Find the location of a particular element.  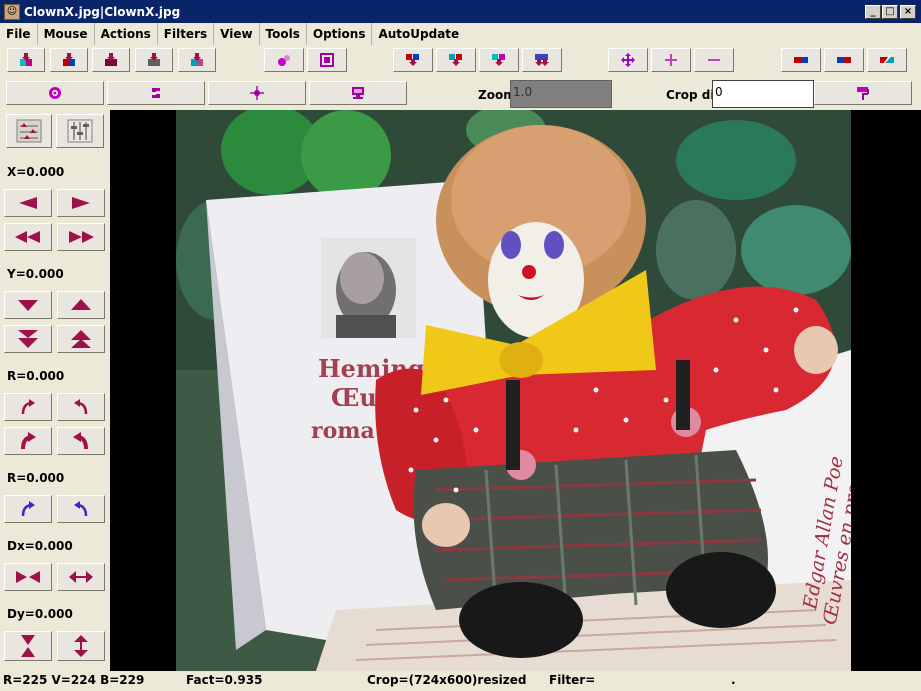

fast-right-button is located at coordinates (81, 237).